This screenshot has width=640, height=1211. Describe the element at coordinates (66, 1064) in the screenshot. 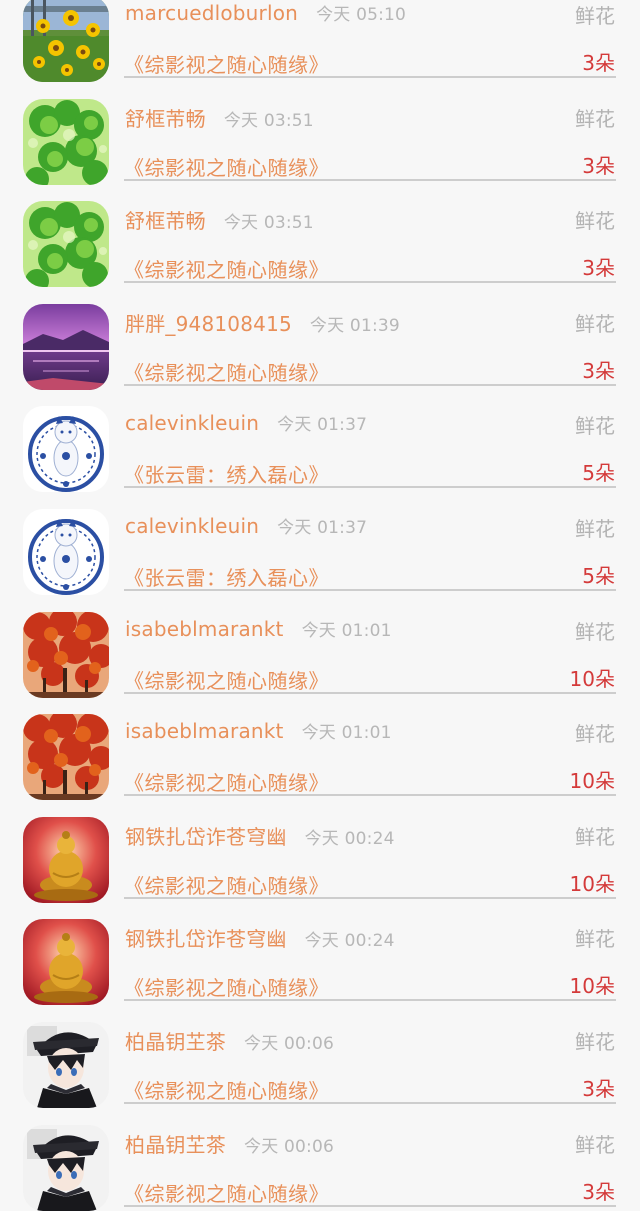

I see `anime-boy-avatar` at that location.